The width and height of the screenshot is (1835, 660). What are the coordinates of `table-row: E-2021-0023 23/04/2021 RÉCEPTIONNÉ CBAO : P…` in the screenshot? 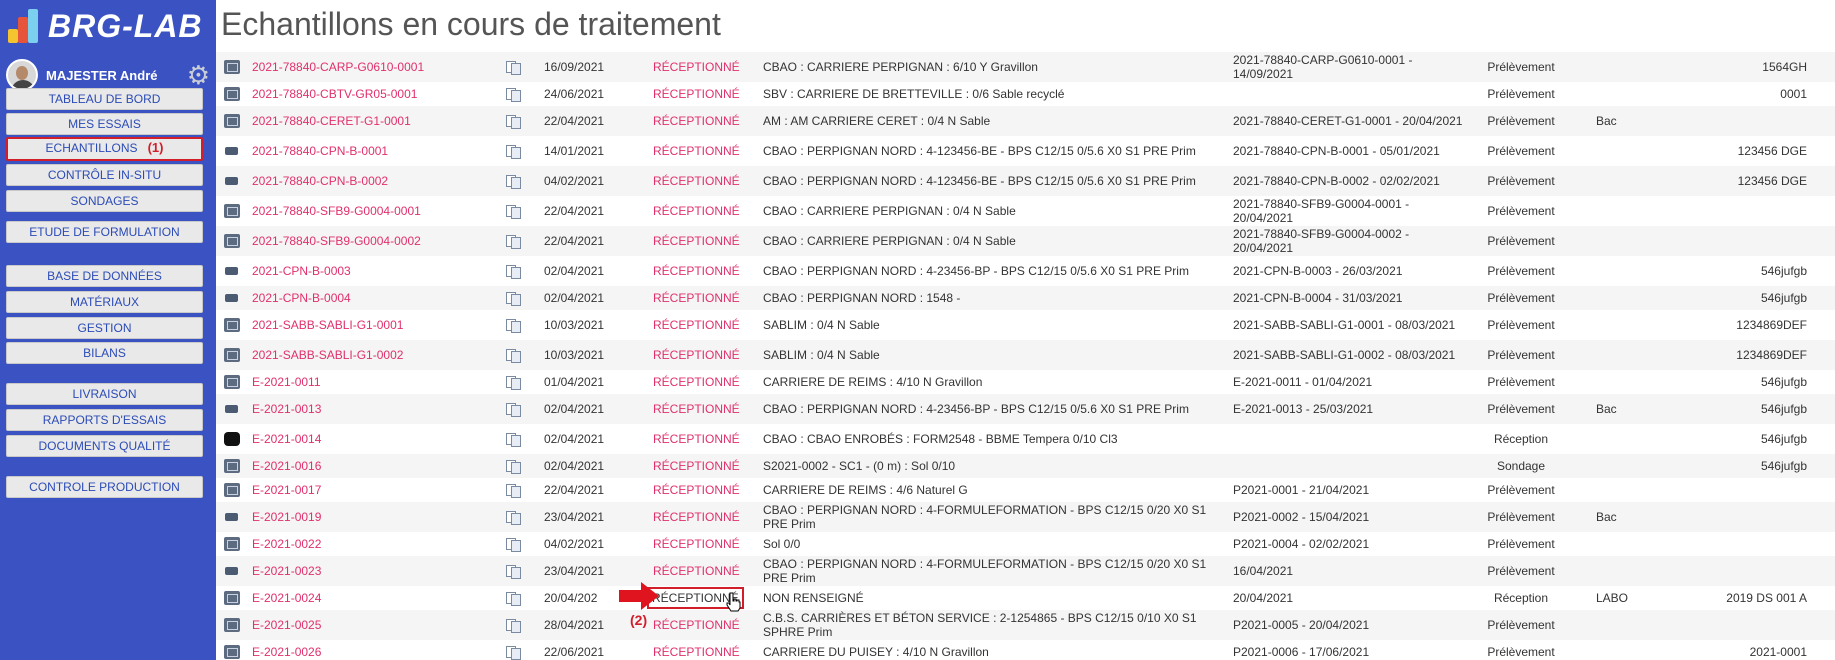 It's located at (1025, 571).